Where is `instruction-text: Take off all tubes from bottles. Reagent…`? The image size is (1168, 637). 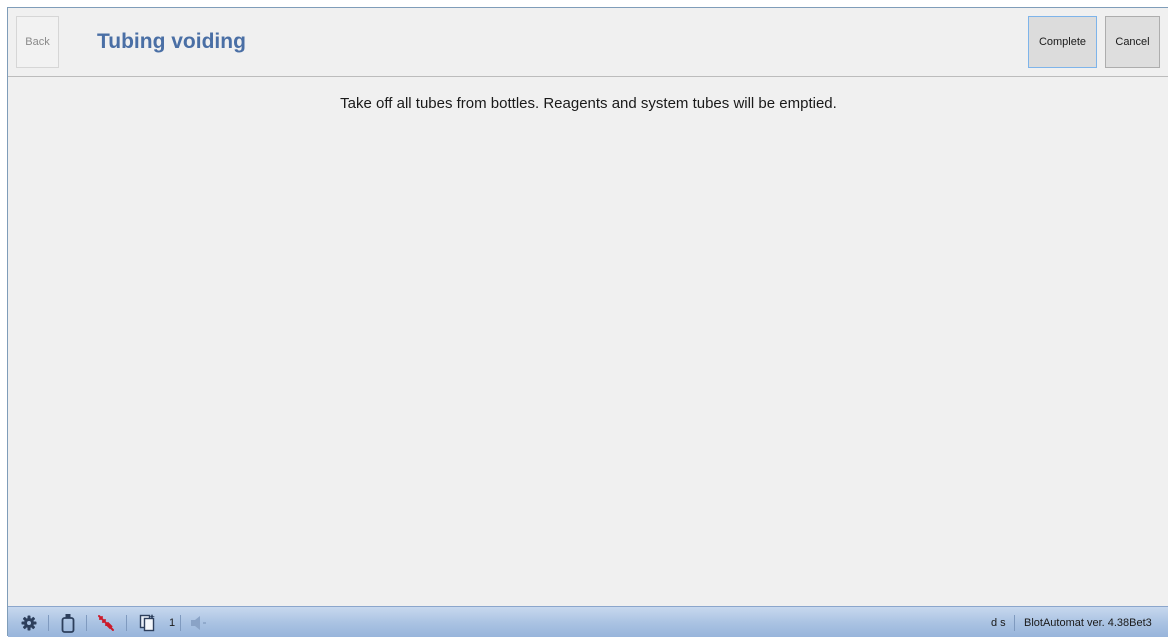
instruction-text: Take off all tubes from bottles. Reagent… is located at coordinates (588, 103).